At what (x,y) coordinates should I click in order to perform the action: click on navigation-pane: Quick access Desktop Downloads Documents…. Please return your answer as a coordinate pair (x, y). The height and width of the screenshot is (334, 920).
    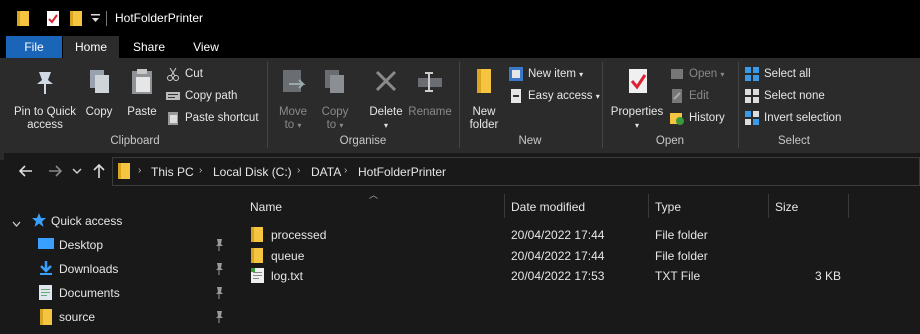
    Looking at the image, I should click on (116, 237).